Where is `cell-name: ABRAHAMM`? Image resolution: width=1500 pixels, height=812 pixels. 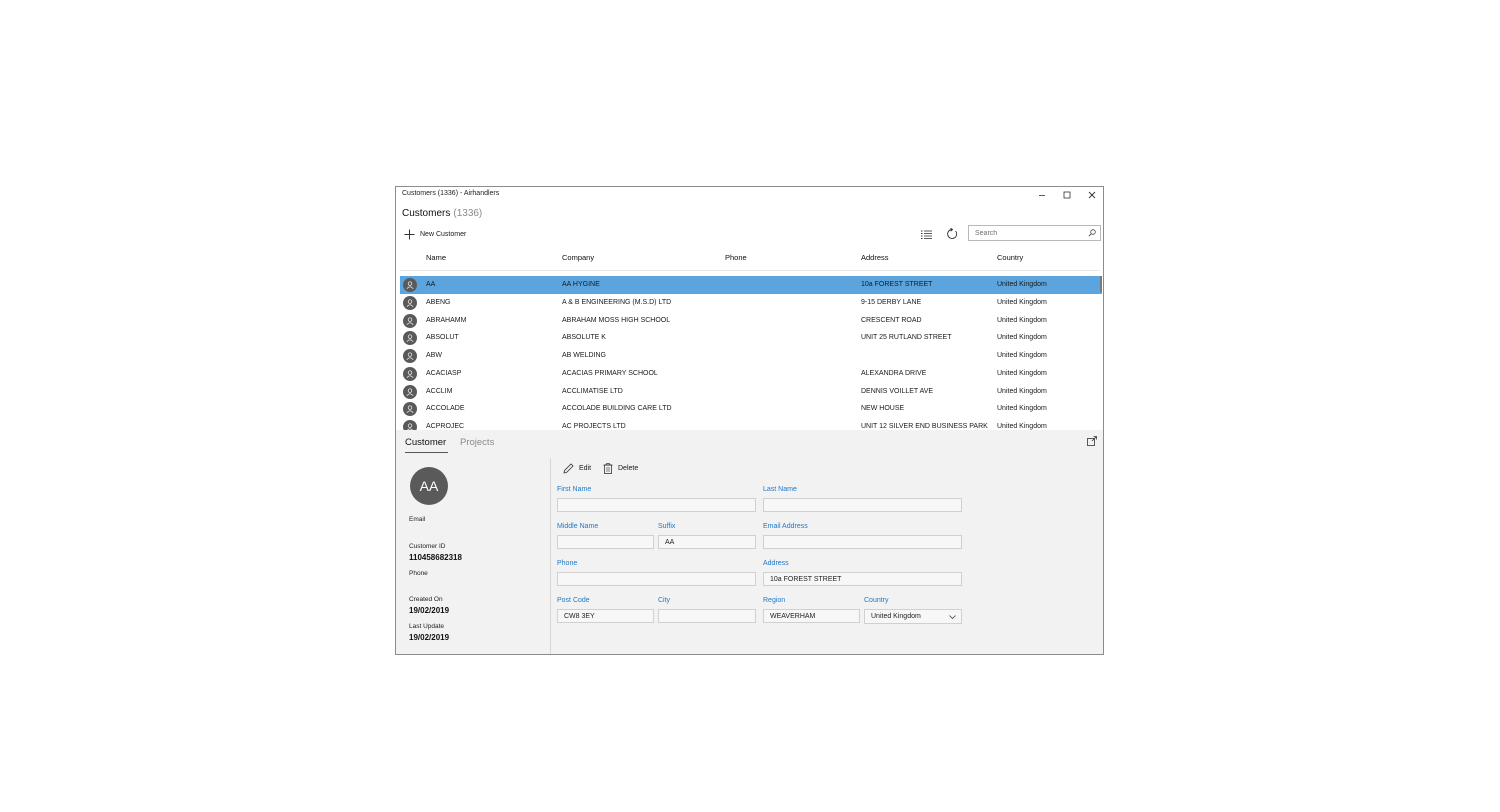 cell-name: ABRAHAMM is located at coordinates (446, 320).